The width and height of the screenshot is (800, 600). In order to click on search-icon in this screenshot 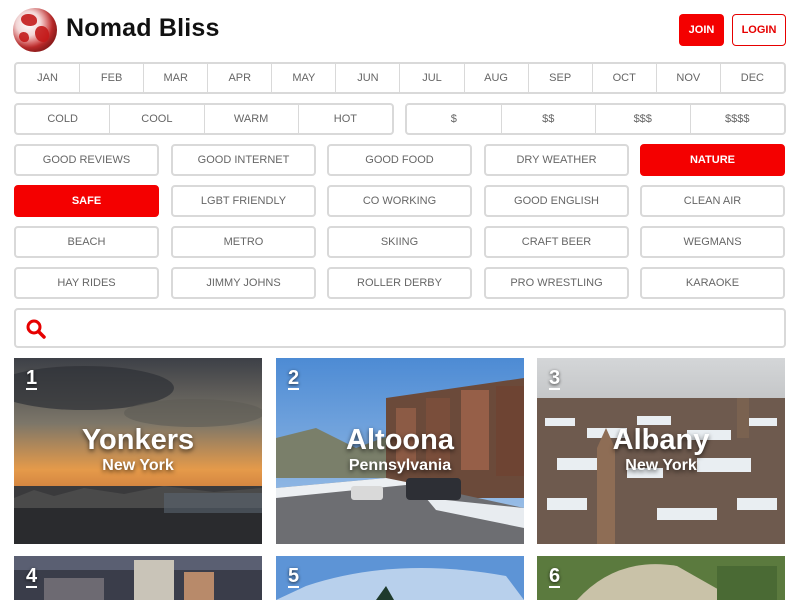, I will do `click(36, 329)`.